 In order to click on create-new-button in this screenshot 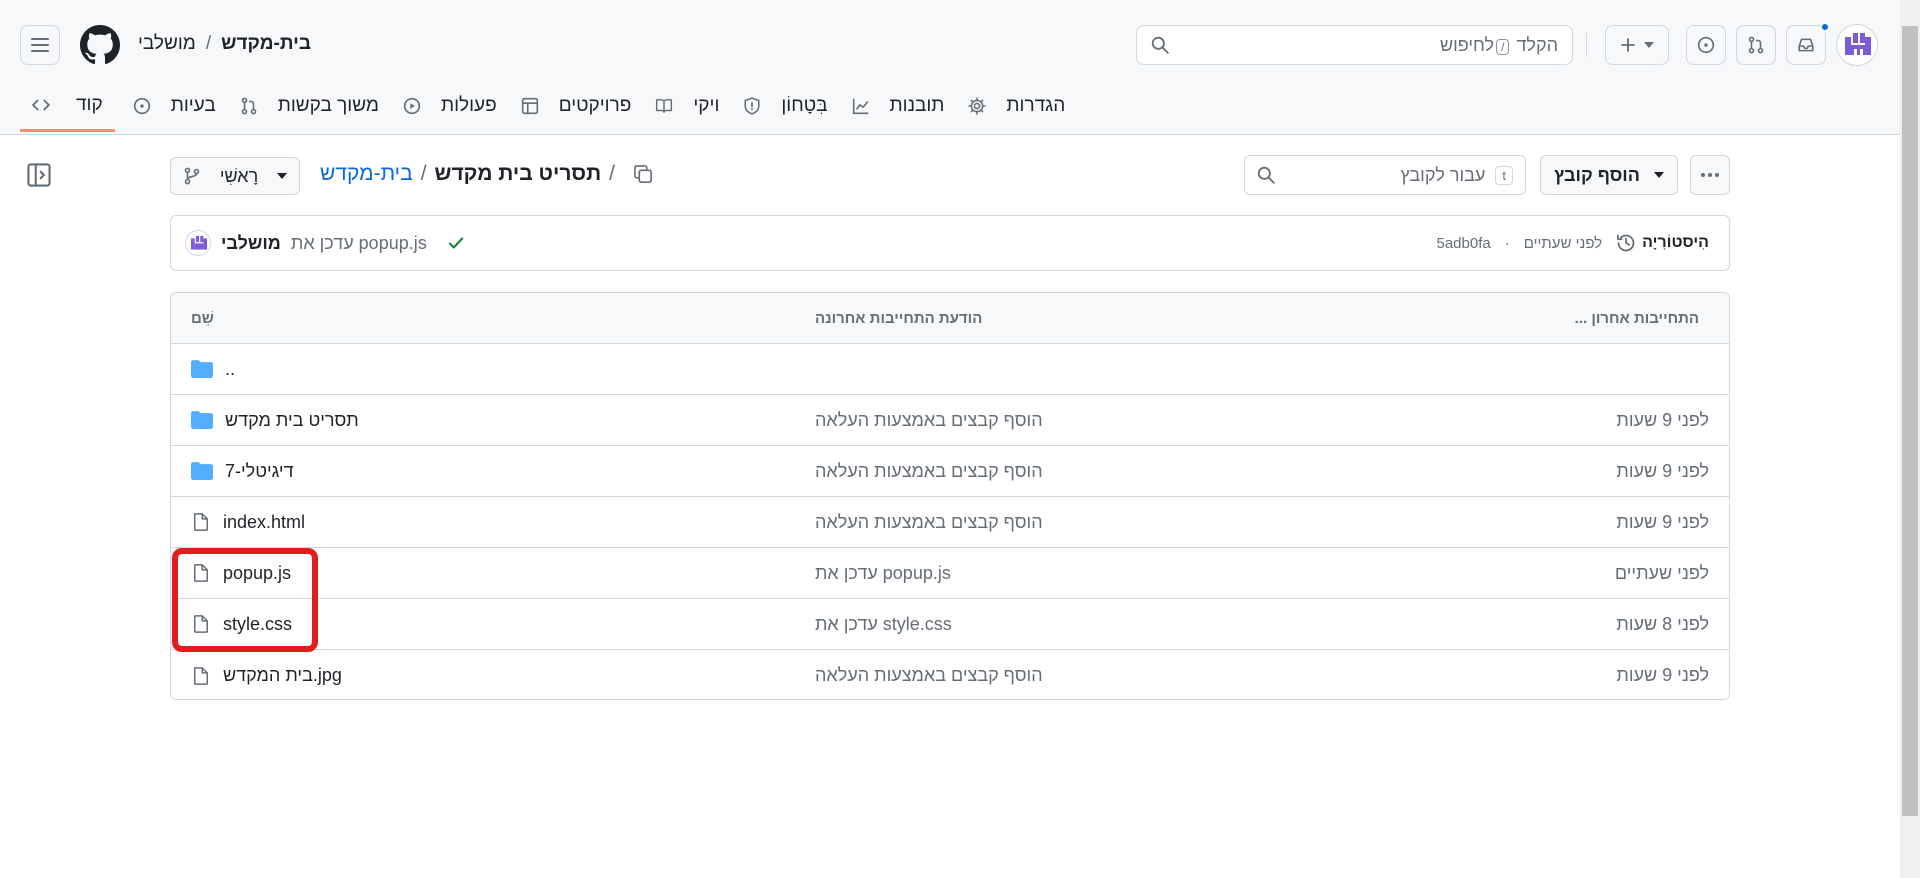, I will do `click(1637, 45)`.